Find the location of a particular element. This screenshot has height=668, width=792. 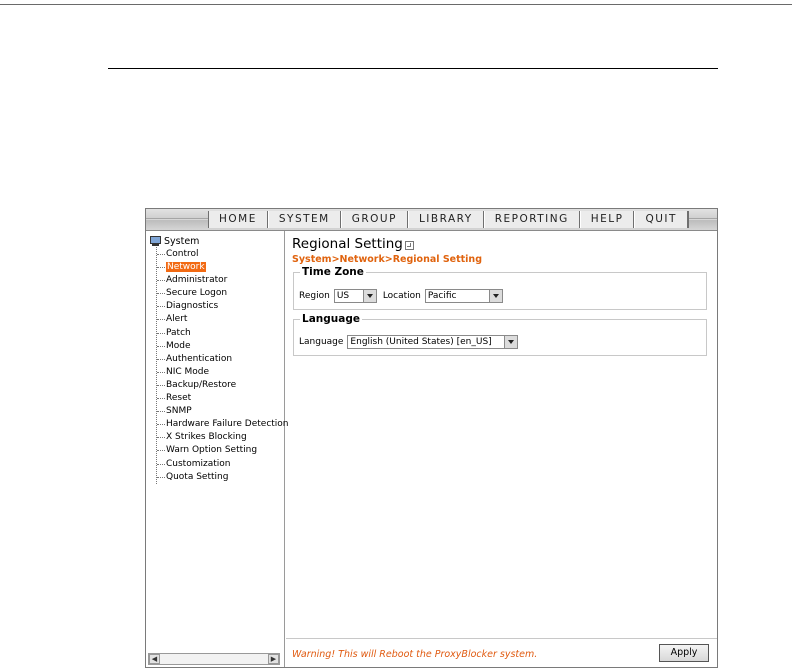

help-icon is located at coordinates (409, 245).